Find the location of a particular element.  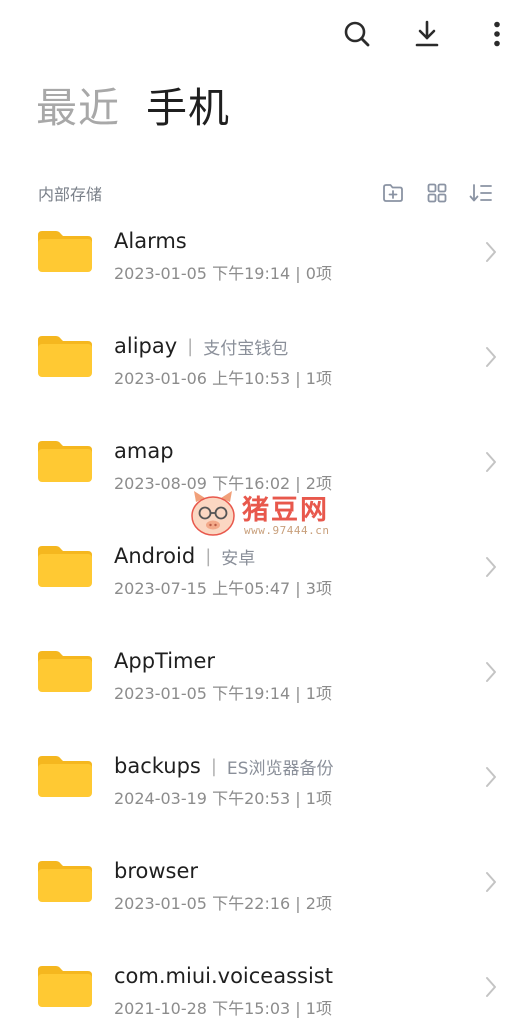

file-row-apptimer: AppTimer 2023-01-05 下午19:14 | 1项 is located at coordinates (266, 684).